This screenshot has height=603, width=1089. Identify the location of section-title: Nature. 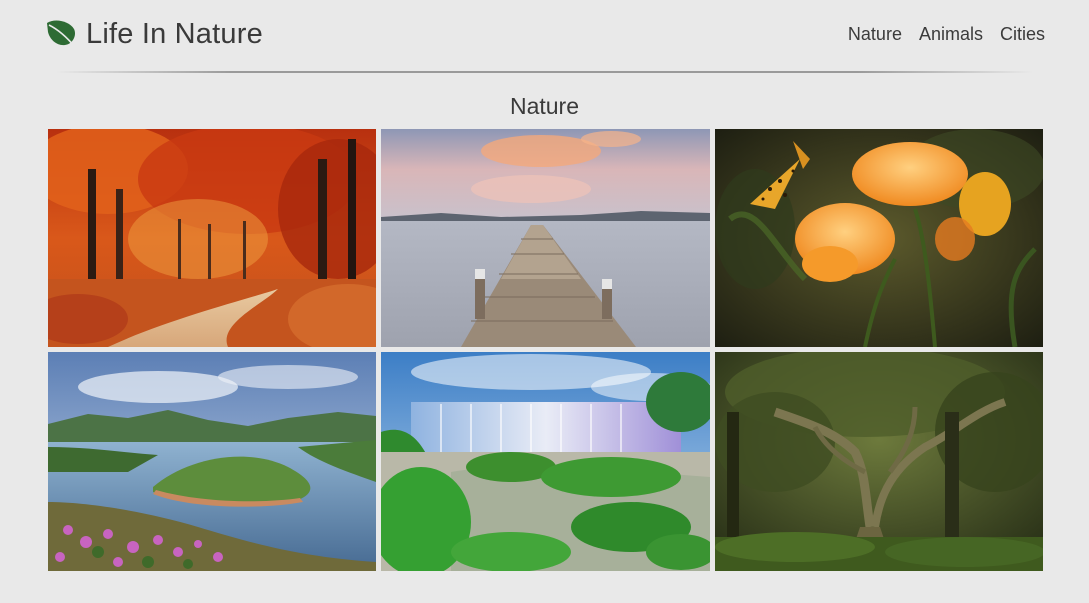
(544, 106).